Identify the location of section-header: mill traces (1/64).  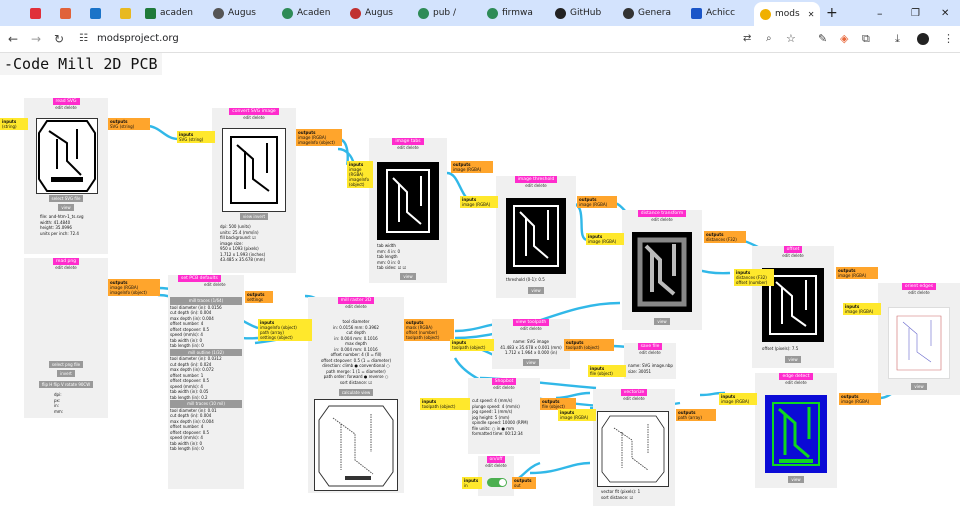
(206, 301).